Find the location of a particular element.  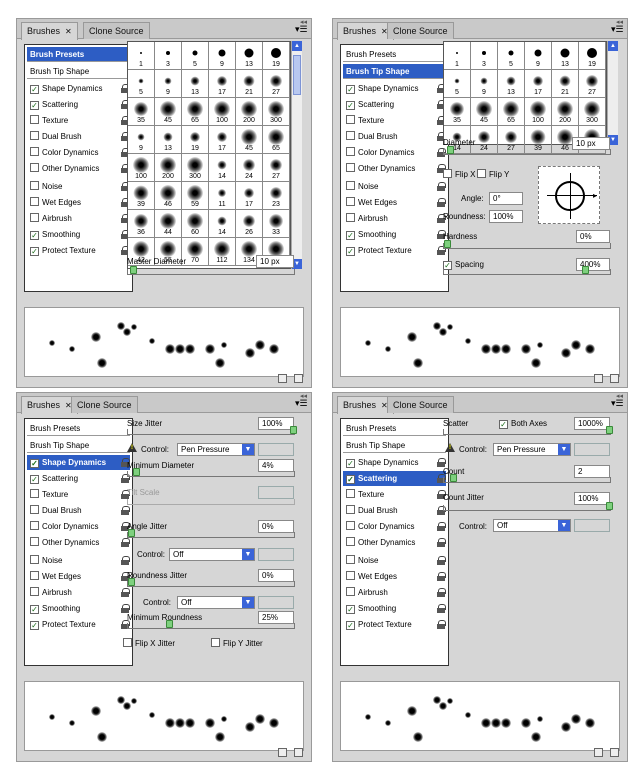

roundness-control-select: Off ▼ is located at coordinates (216, 602).